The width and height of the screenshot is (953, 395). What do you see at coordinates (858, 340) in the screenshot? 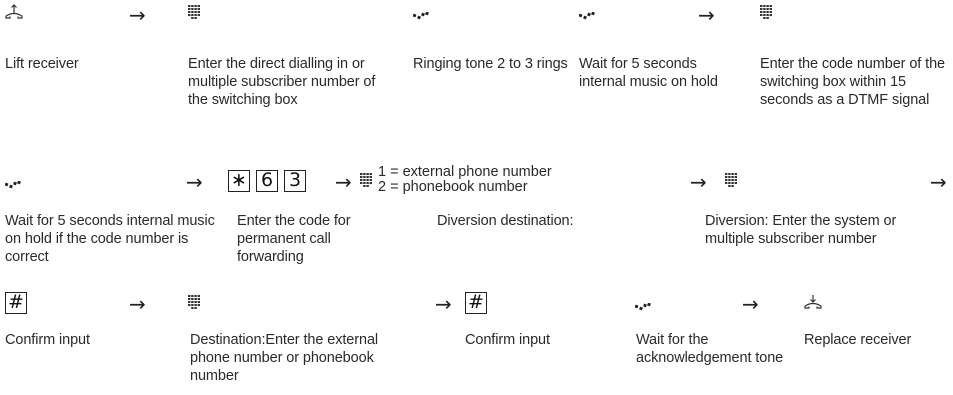
I see `step-replace-receiver: Replace receiver` at bounding box center [858, 340].